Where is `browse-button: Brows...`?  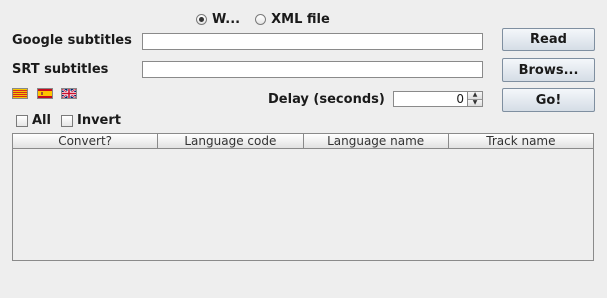 browse-button: Brows... is located at coordinates (548, 70).